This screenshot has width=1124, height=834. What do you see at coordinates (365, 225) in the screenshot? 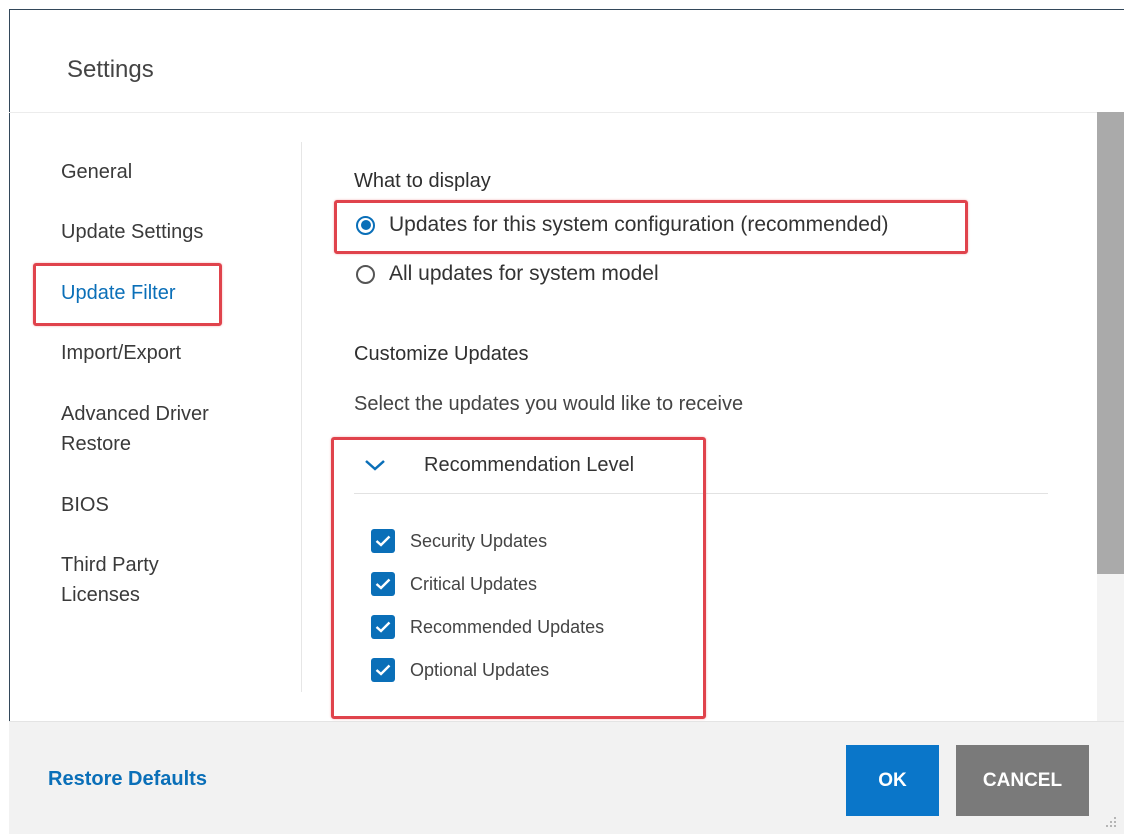
I see `radio-selected-icon` at bounding box center [365, 225].